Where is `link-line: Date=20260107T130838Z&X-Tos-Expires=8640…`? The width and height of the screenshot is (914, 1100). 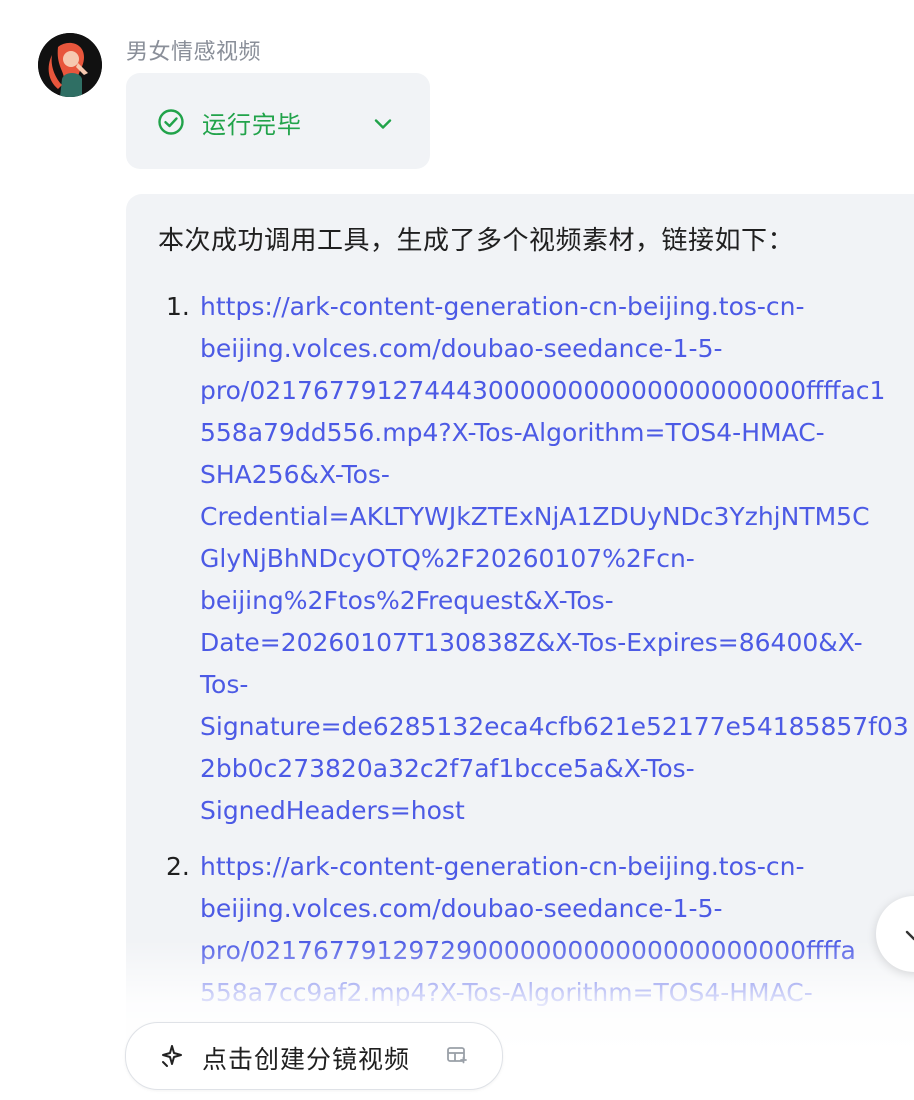
link-line: Date=20260107T130838Z&X-Tos-Expires=8640… is located at coordinates (557, 643).